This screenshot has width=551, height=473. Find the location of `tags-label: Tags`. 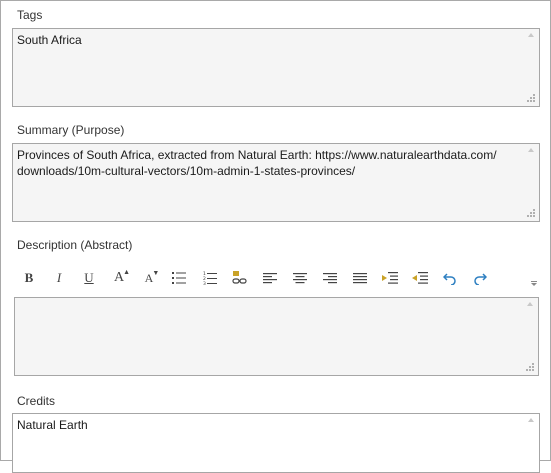

tags-label: Tags is located at coordinates (30, 15).